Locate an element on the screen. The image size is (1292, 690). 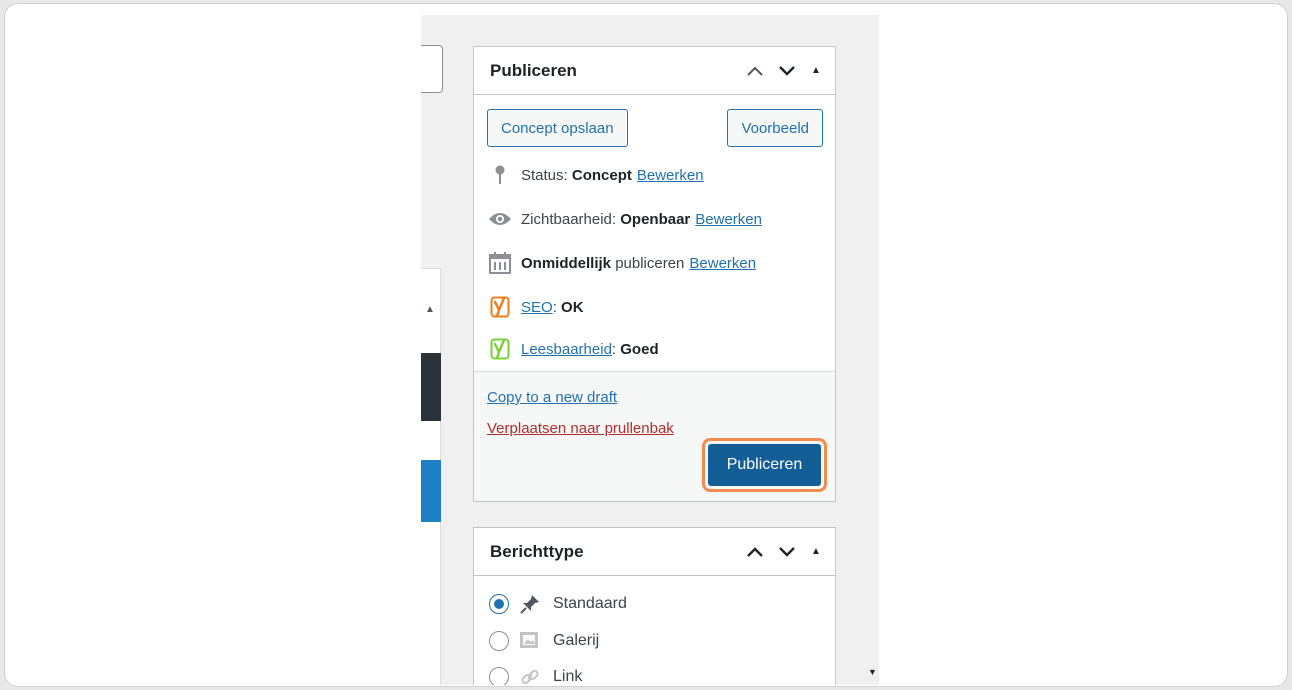
collapse-arrow-icon: ▲ is located at coordinates (430, 309).